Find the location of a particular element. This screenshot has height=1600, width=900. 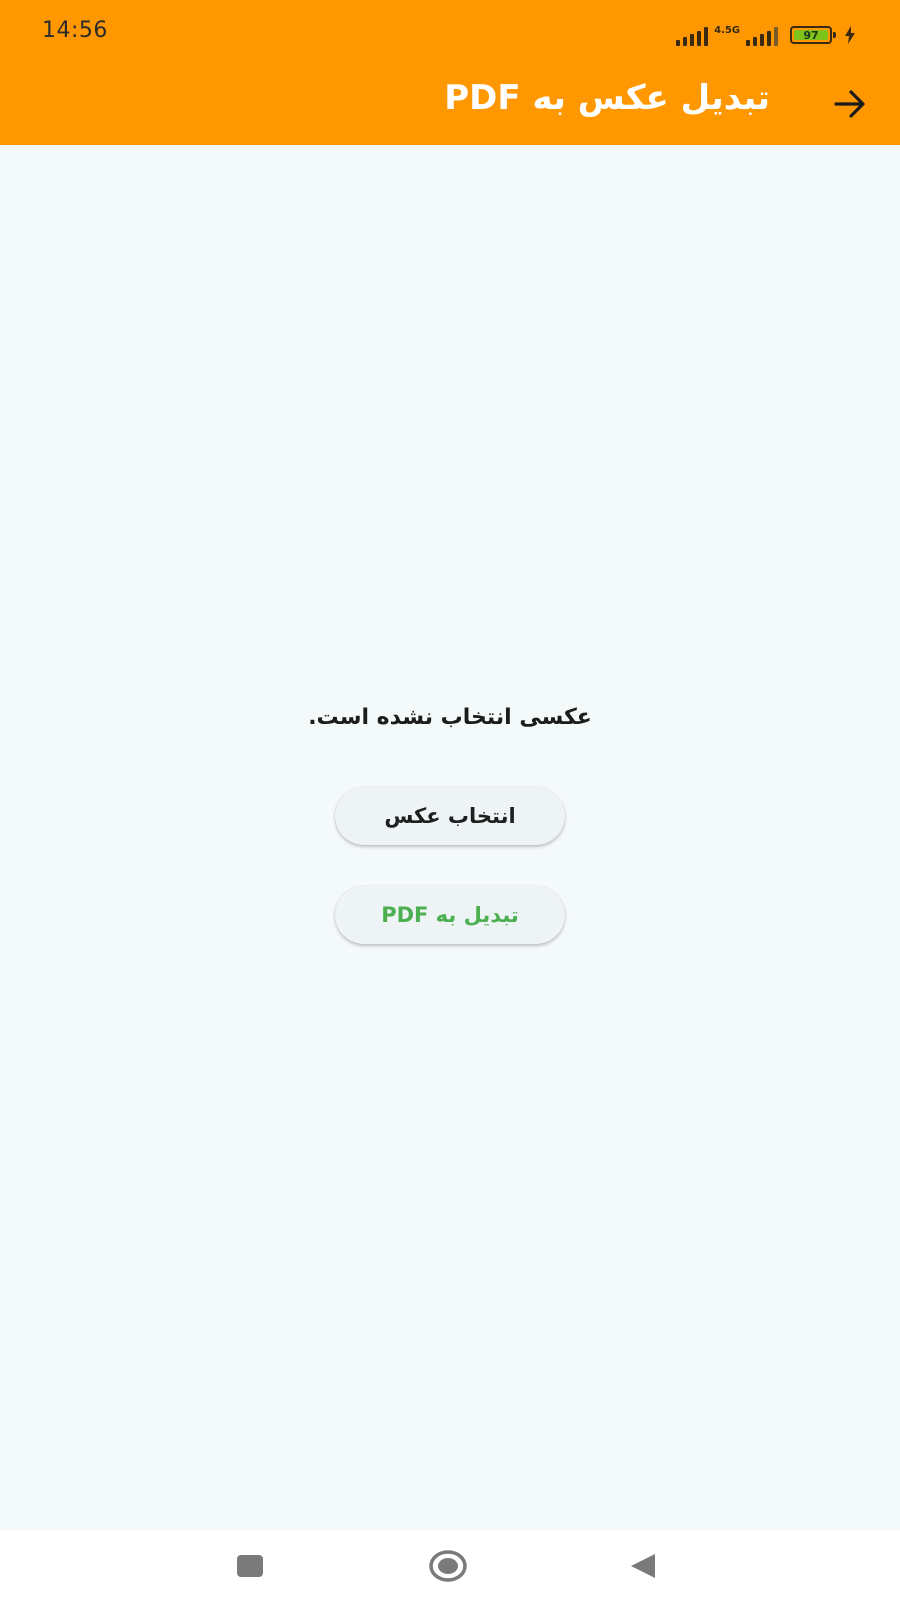

back-button is located at coordinates (850, 104).